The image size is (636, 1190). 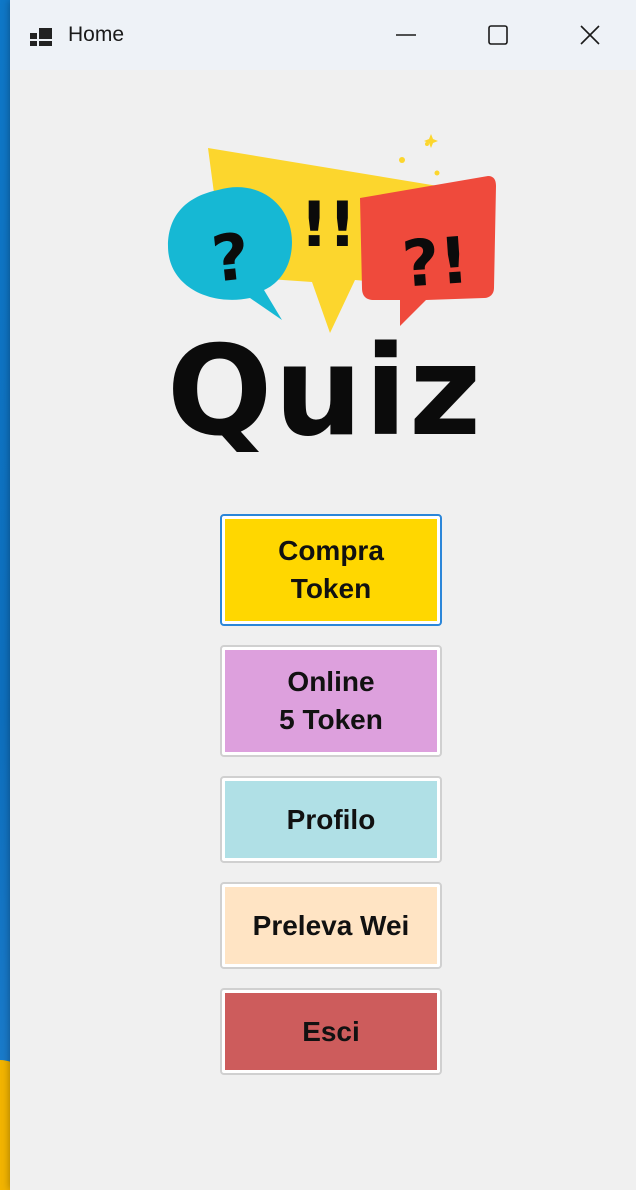 I want to click on window-title: Home, so click(x=96, y=34).